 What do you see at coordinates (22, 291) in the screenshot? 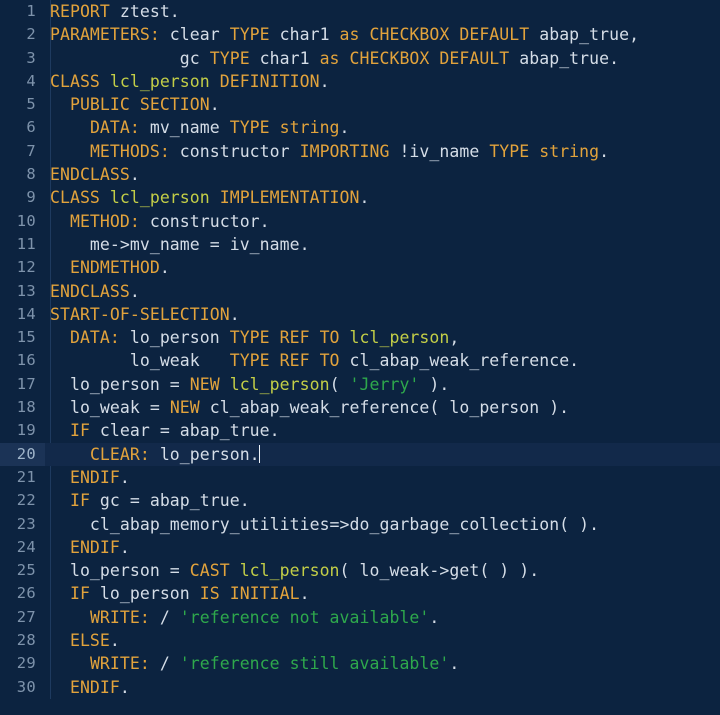
I see `line-number: 13` at bounding box center [22, 291].